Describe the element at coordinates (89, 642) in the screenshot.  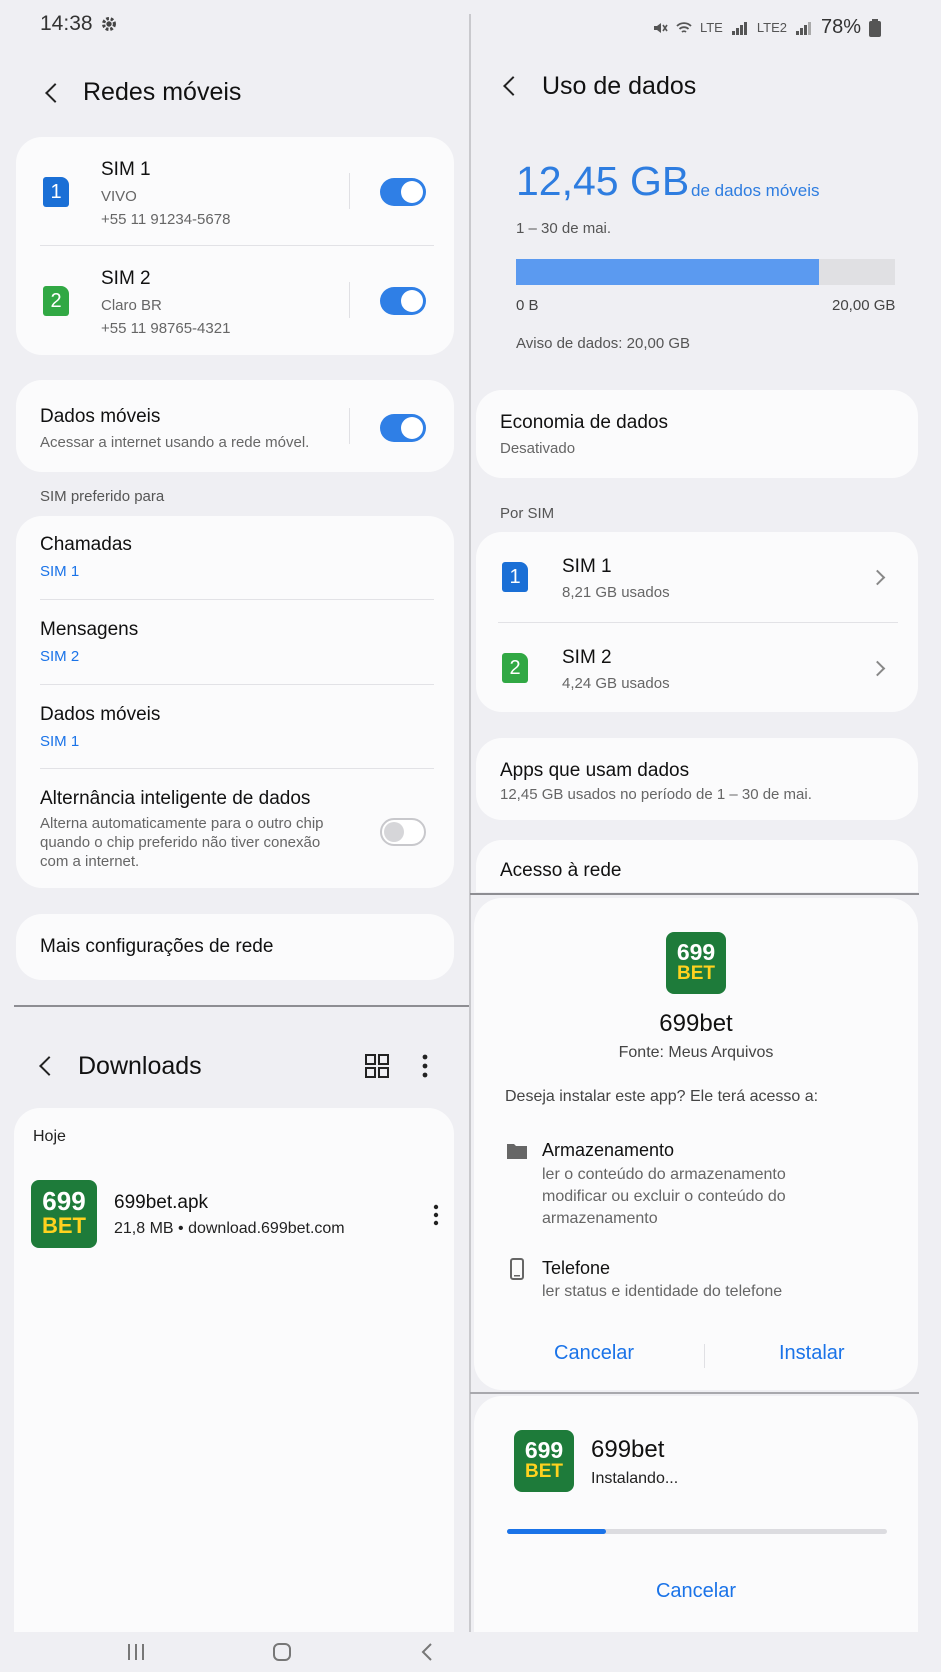
I see `pref-messages-row: Mensagens SIM 2` at that location.